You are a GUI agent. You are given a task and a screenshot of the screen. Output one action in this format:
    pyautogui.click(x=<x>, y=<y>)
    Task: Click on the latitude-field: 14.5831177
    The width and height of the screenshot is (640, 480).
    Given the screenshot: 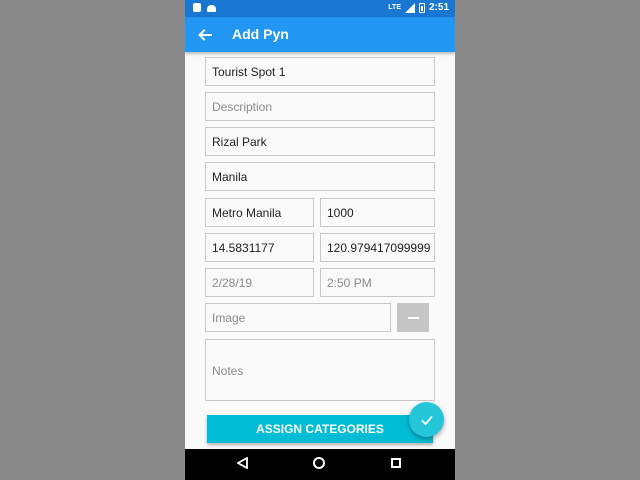 What is the action you would take?
    pyautogui.click(x=259, y=247)
    